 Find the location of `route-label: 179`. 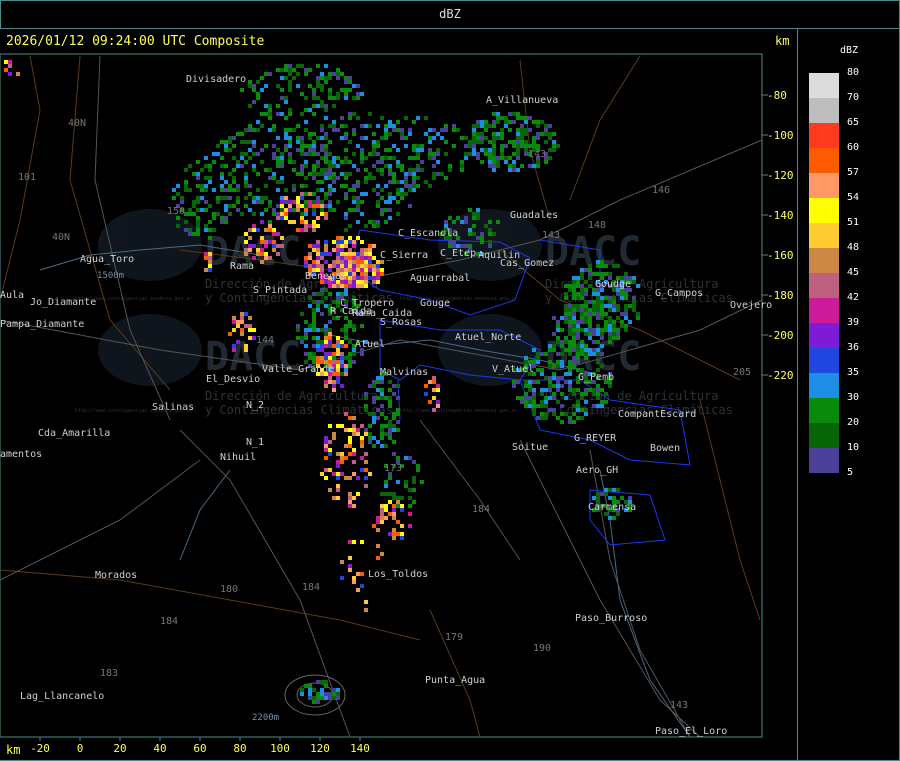

route-label: 179 is located at coordinates (454, 637).